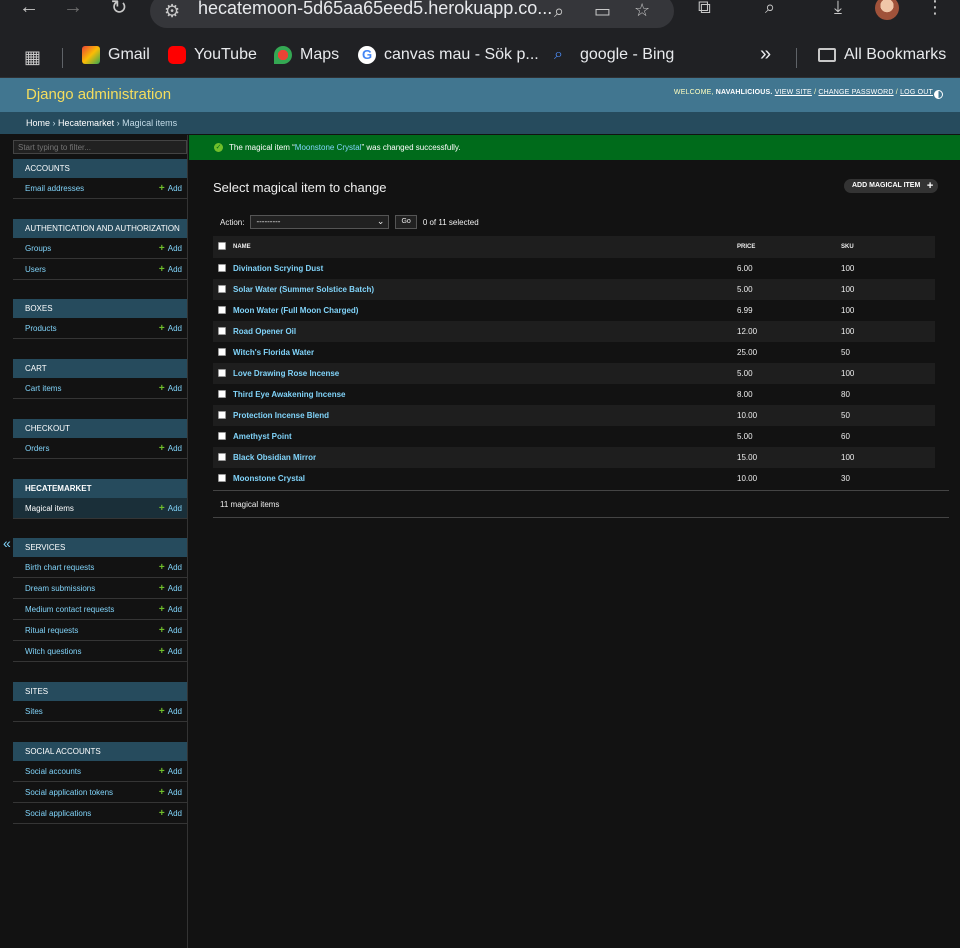 The image size is (960, 948). I want to click on item-link: Protection Incense Blend, so click(281, 415).